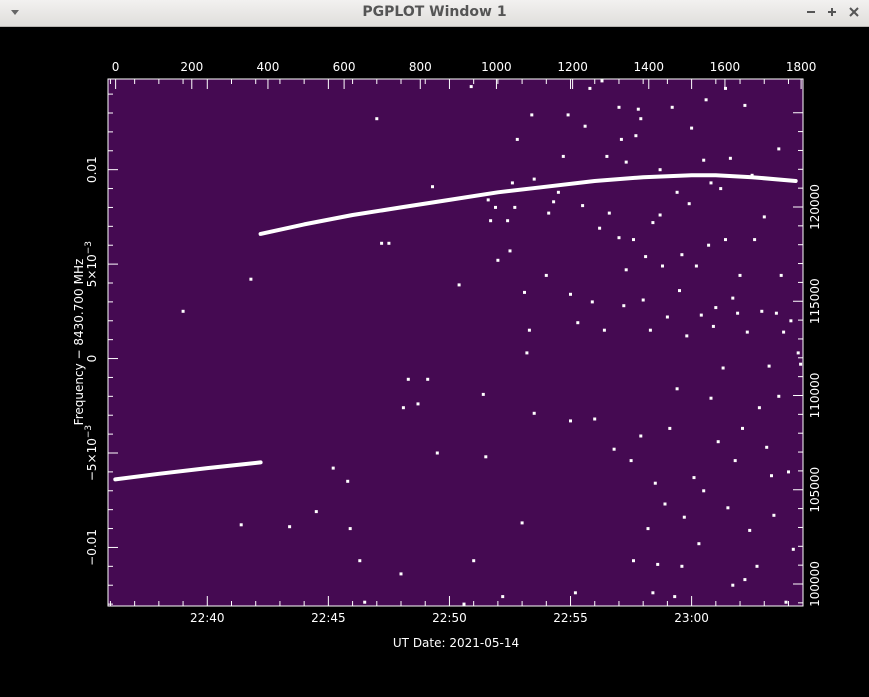 Image resolution: width=869 pixels, height=697 pixels. I want to click on maximize-button, so click(832, 12).